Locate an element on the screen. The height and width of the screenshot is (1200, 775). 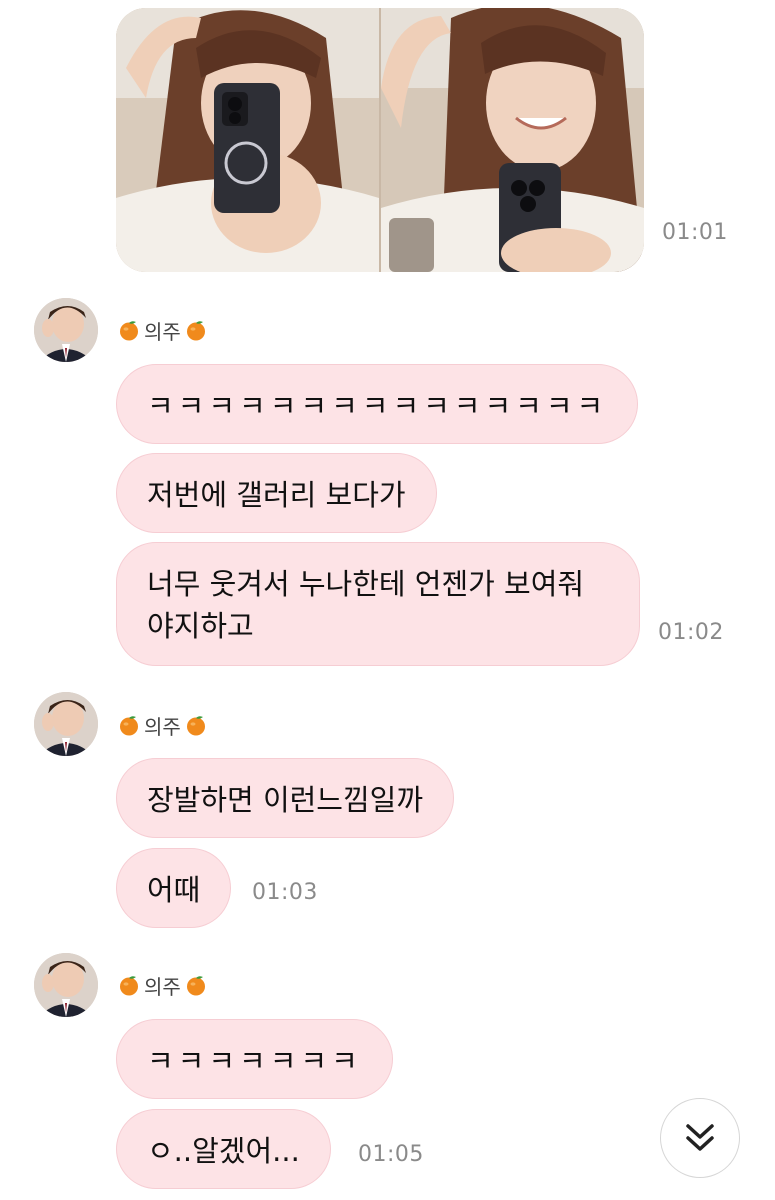
message-bubble: ㅋㅋㅋㅋㅋㅋㅋ is located at coordinates (254, 1059).